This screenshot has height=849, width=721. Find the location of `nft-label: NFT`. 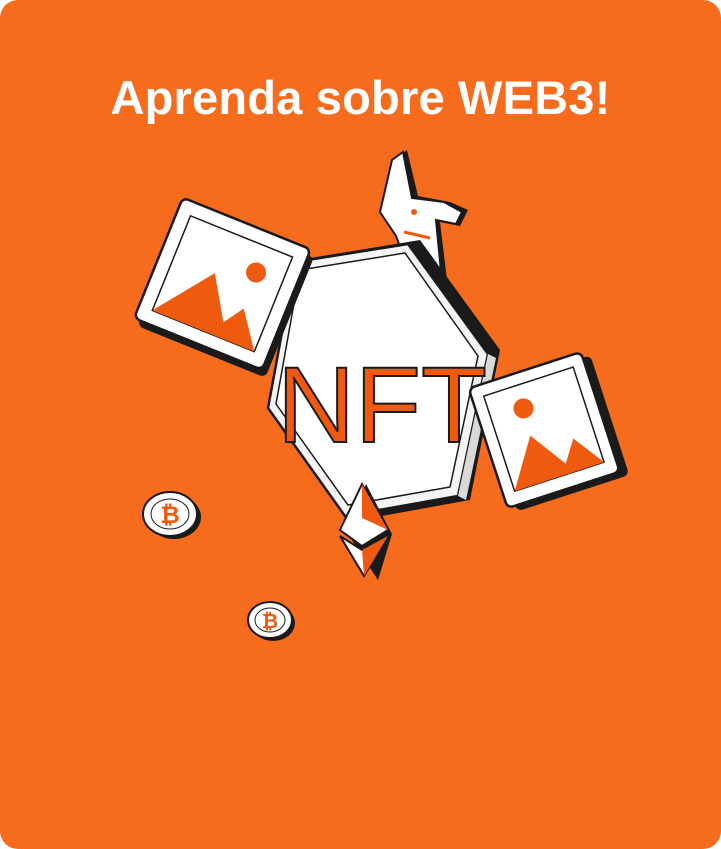

nft-label: NFT is located at coordinates (382, 404).